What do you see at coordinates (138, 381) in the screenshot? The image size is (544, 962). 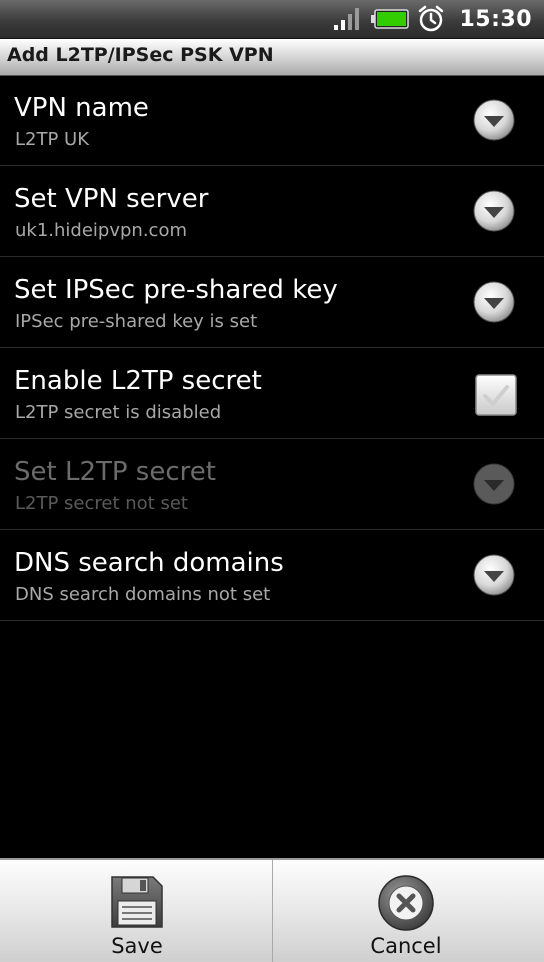 I see `pref-title: Enable L2TP secret` at bounding box center [138, 381].